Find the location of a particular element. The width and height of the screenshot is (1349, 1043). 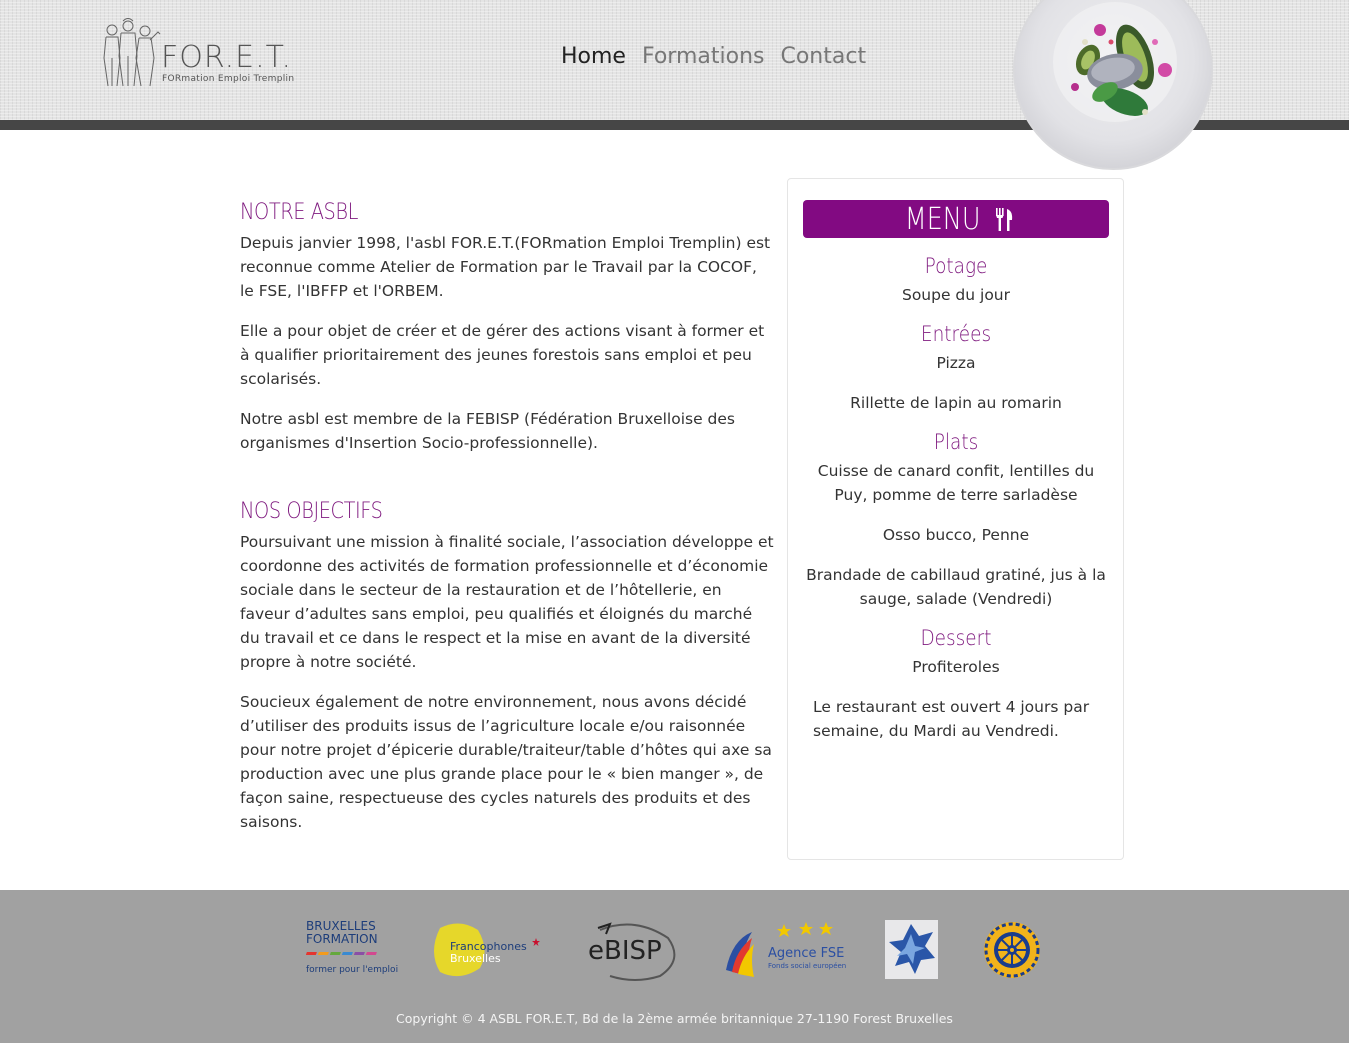

nav-home: Home is located at coordinates (593, 56).